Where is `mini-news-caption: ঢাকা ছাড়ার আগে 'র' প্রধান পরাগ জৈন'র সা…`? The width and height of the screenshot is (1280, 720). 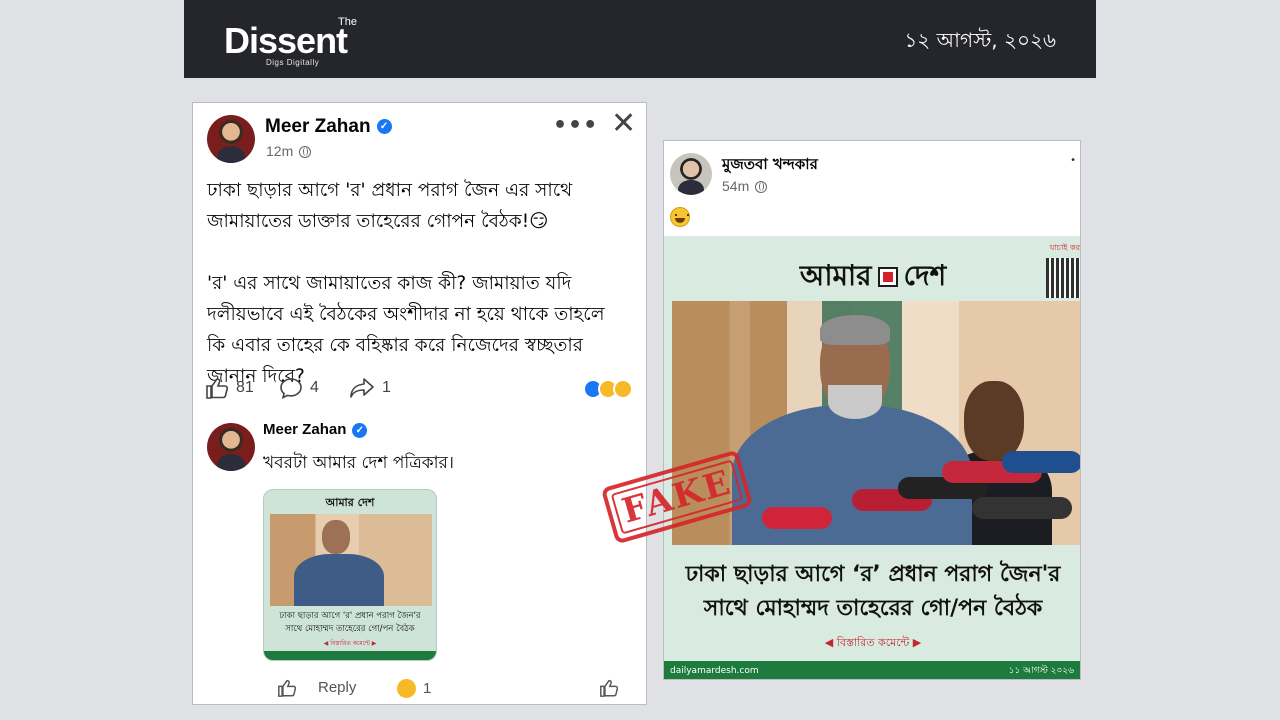 mini-news-caption: ঢাকা ছাড়ার আগে 'র' প্রধান পরাগ জৈন'র সা… is located at coordinates (350, 622).